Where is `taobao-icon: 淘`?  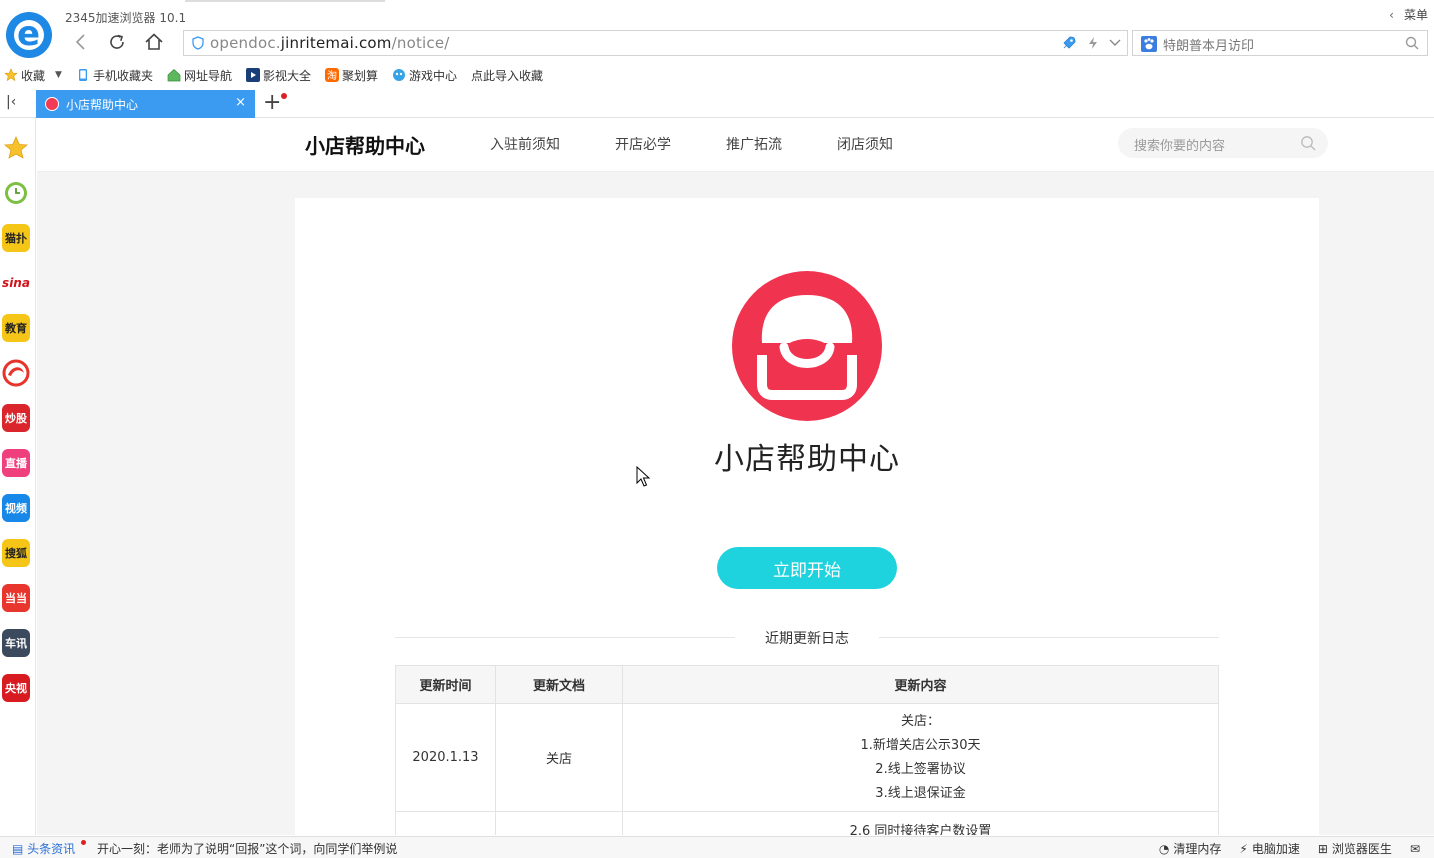 taobao-icon: 淘 is located at coordinates (331, 75).